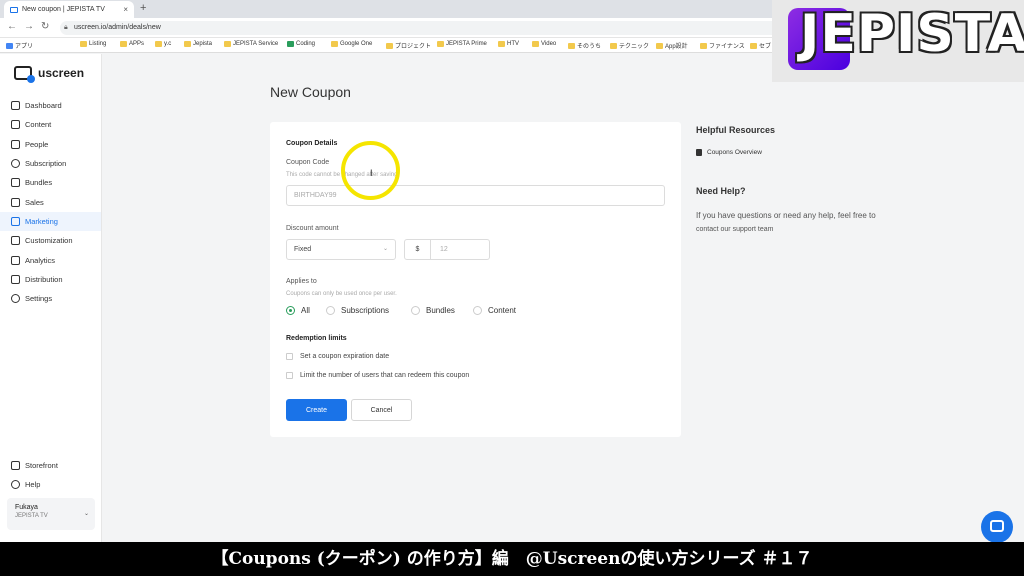 Image resolution: width=1024 pixels, height=576 pixels. I want to click on radio-subscriptions: Subscriptions, so click(357, 310).